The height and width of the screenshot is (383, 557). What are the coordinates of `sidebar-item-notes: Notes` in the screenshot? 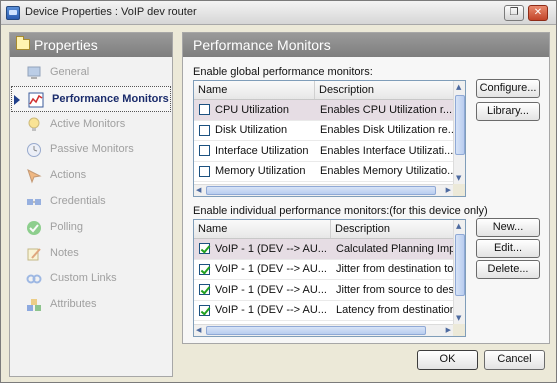 It's located at (91, 254).